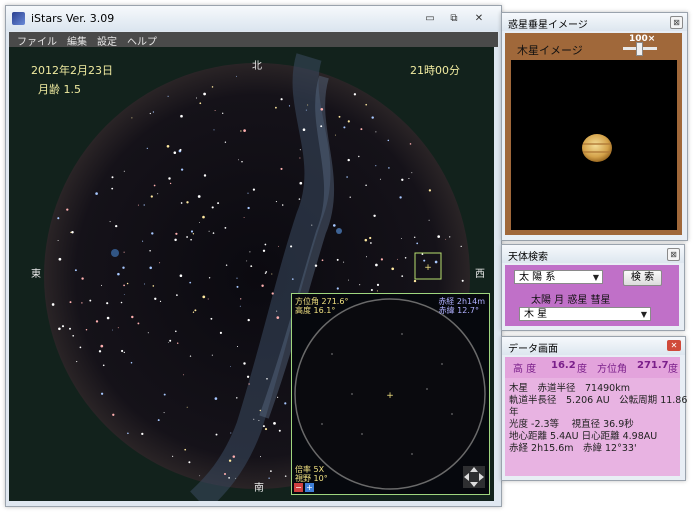  What do you see at coordinates (594, 22) in the screenshot?
I see `planet-window-title-bar: 惑星垂星イメージ ⊠` at bounding box center [594, 22].